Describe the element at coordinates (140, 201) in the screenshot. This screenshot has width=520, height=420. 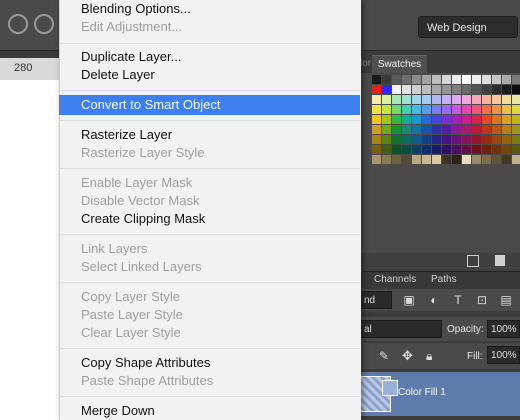
I see `menu-item-disable-vector-mask: Disable Vector Mask` at that location.